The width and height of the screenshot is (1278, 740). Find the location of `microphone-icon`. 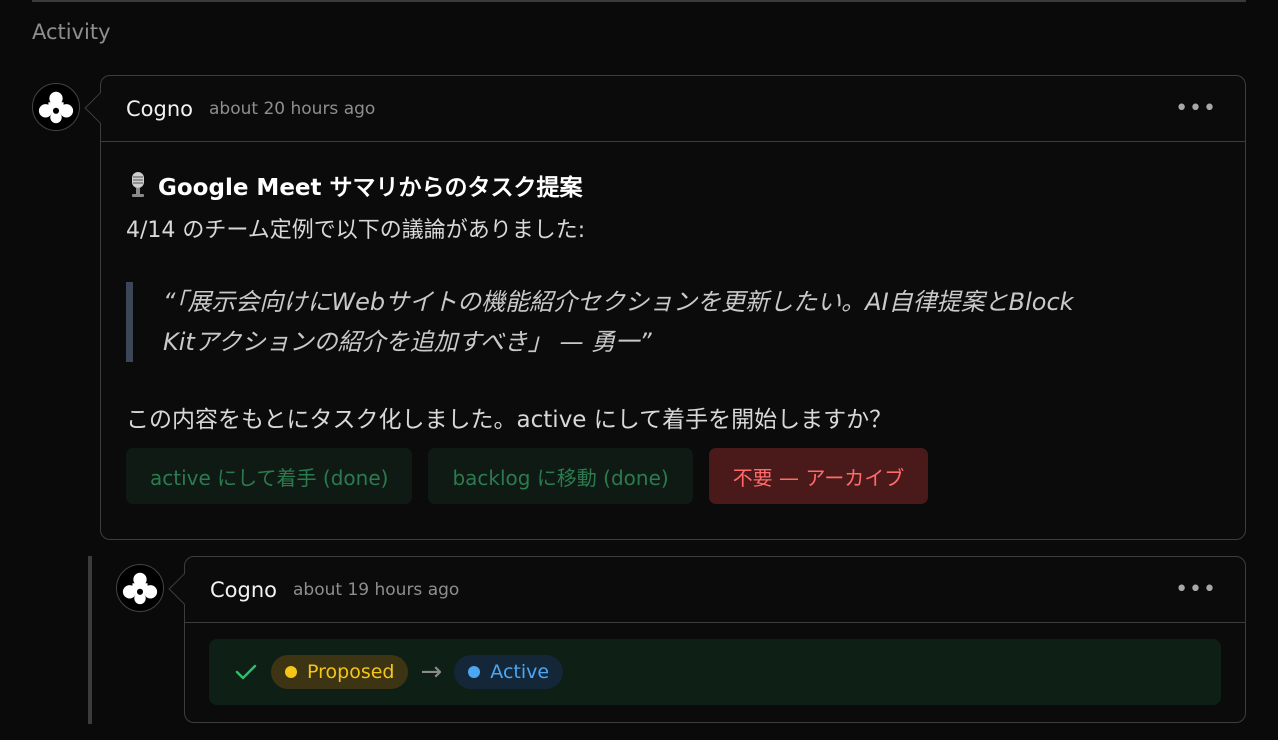

microphone-icon is located at coordinates (138, 184).